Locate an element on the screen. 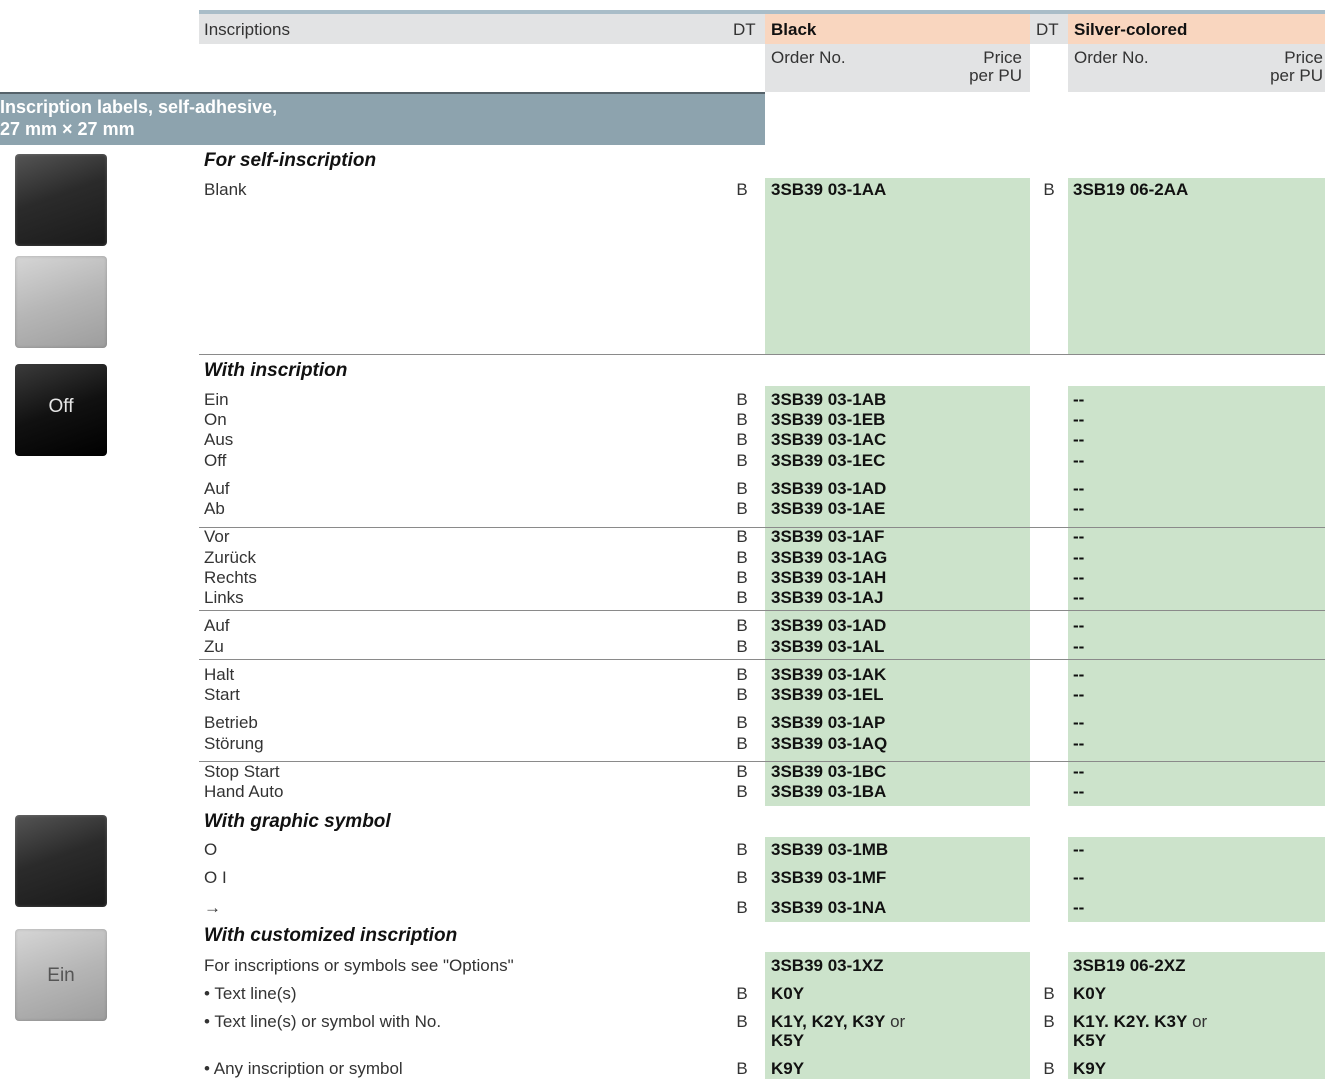 This screenshot has height=1079, width=1325. header-dt1: DT is located at coordinates (744, 29).